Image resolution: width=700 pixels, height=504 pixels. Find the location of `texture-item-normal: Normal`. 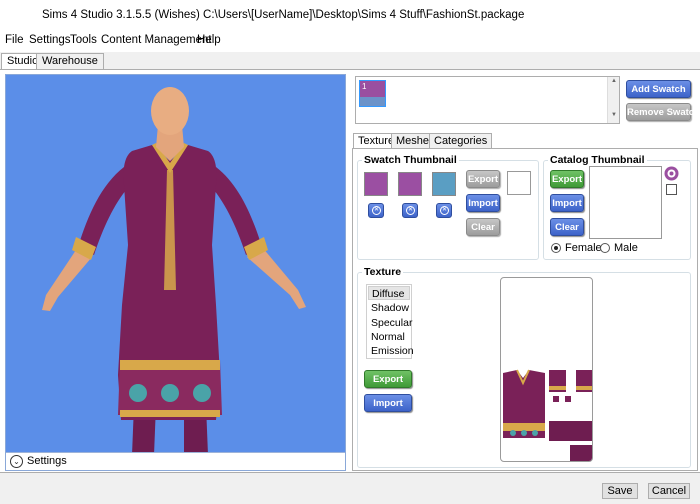

texture-item-normal: Normal is located at coordinates (389, 337).